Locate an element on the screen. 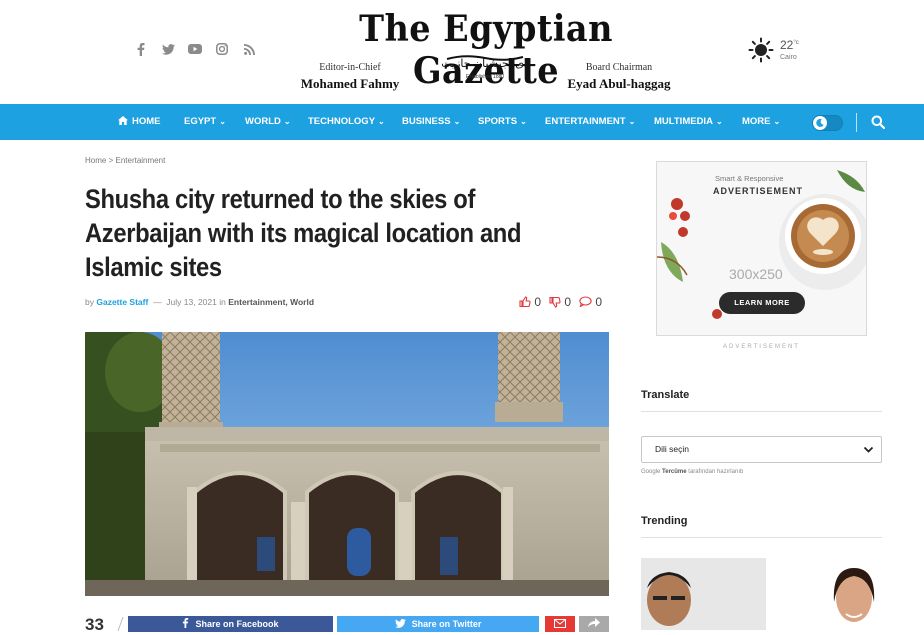 Image resolution: width=924 pixels, height=635 pixels. temperature: 22°c is located at coordinates (789, 45).